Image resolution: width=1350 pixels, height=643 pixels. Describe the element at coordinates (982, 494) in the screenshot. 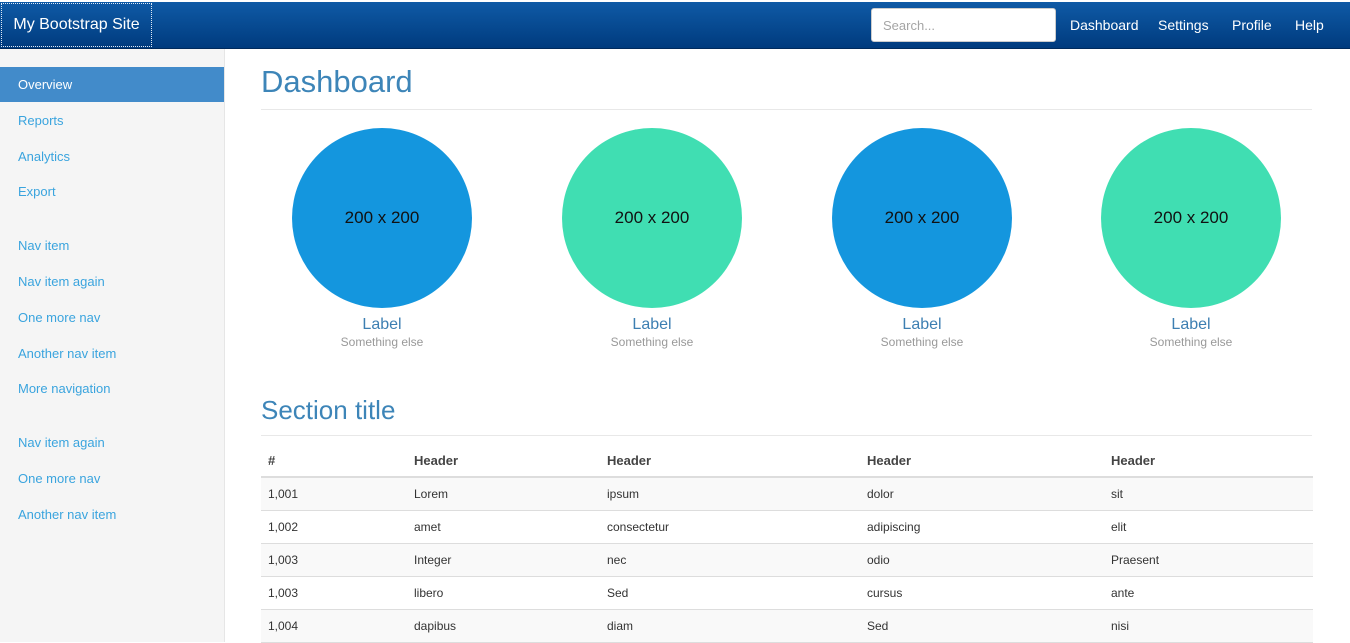

I see `table-cell: dolor` at that location.